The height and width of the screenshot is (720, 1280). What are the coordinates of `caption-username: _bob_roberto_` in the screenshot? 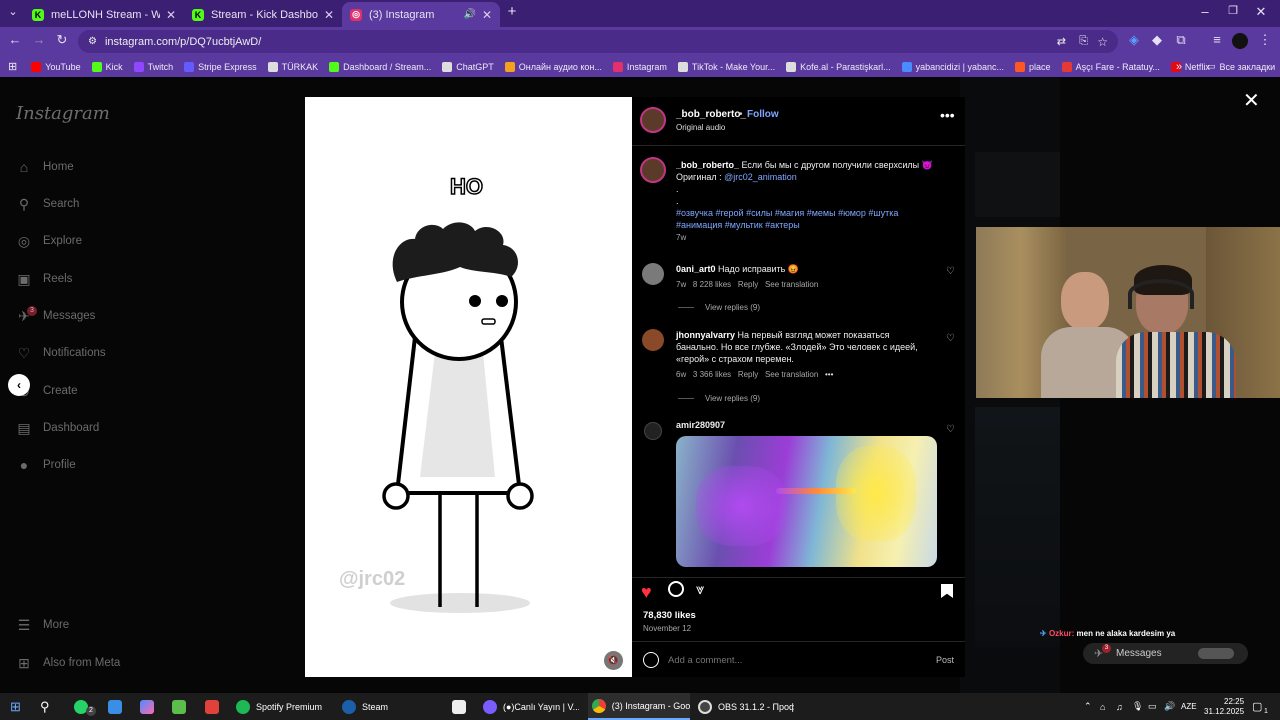 It's located at (707, 165).